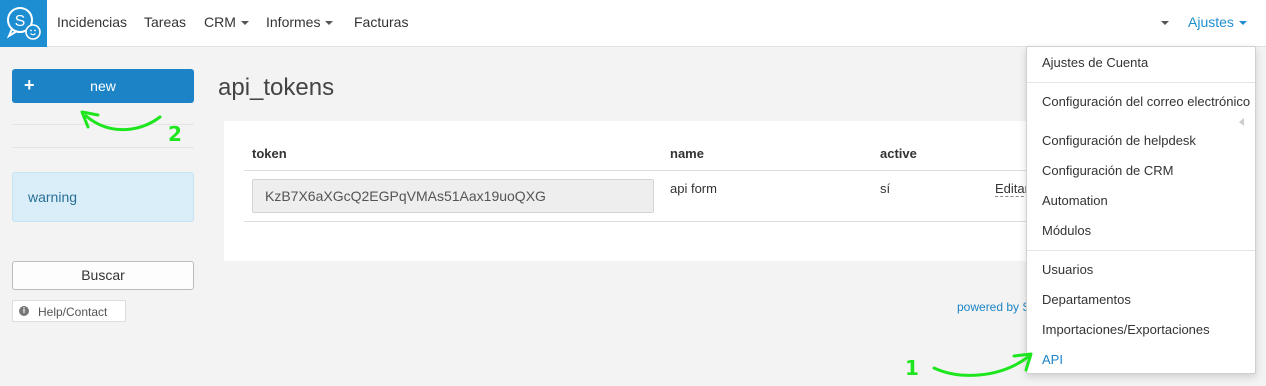 This screenshot has height=386, width=1266. I want to click on annotation-step-2: 2, so click(175, 134).